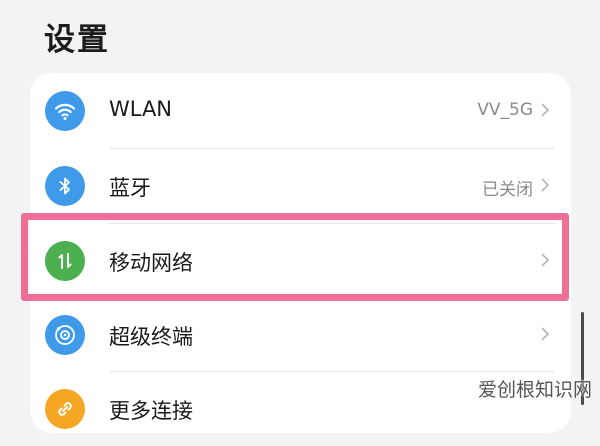  Describe the element at coordinates (65, 111) in the screenshot. I see `wifi-icon` at that location.